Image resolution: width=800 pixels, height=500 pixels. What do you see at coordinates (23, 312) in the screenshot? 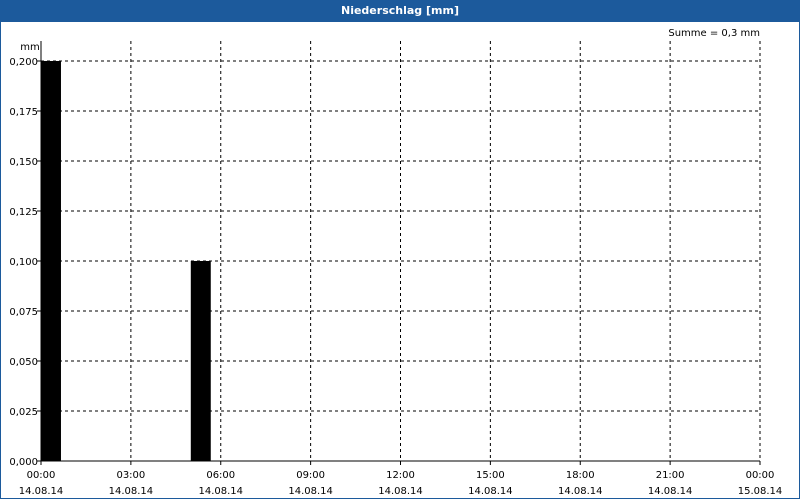
I see `y-tick-label: 0,075` at bounding box center [23, 312].